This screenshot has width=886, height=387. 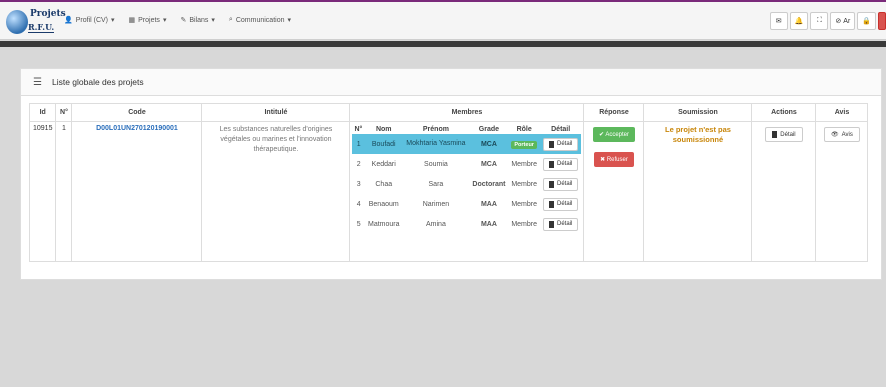 I want to click on nav-profil: 👤 Profil (CV) ▾, so click(x=89, y=20).